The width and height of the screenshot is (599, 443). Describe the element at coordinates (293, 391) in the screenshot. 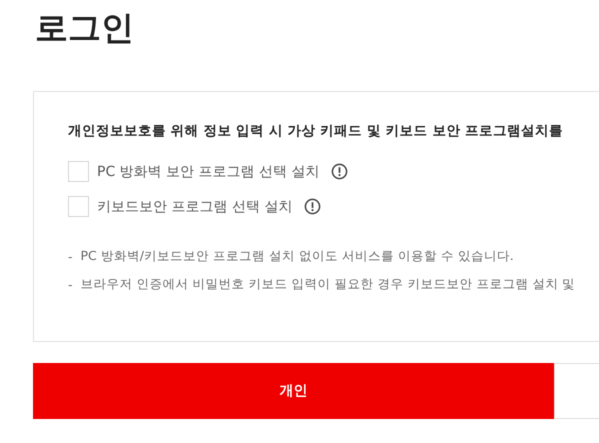

I see `tab: 개인` at that location.